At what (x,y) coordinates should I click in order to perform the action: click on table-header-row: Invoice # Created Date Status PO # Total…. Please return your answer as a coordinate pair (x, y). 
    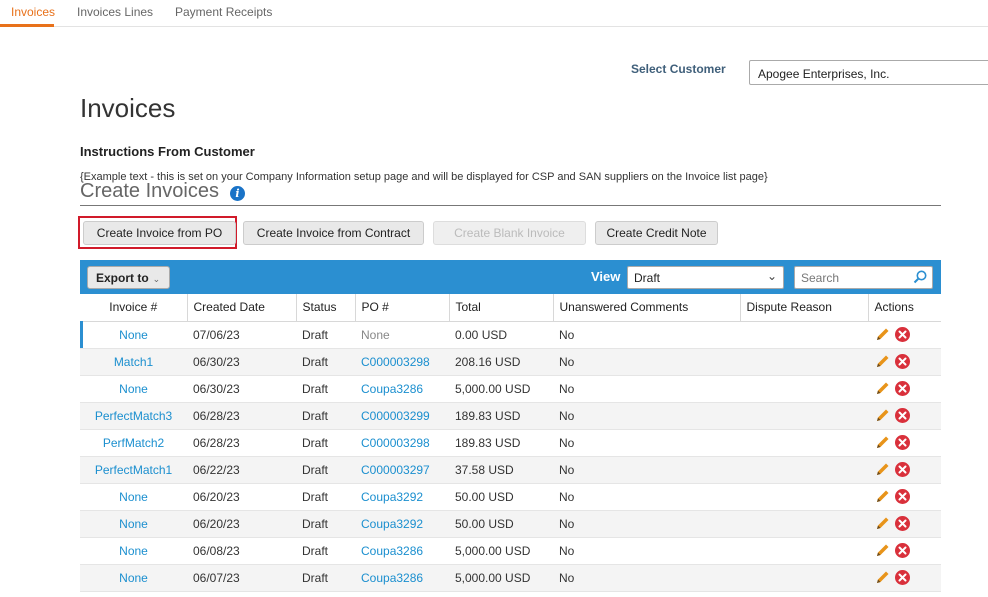
    Looking at the image, I should click on (510, 308).